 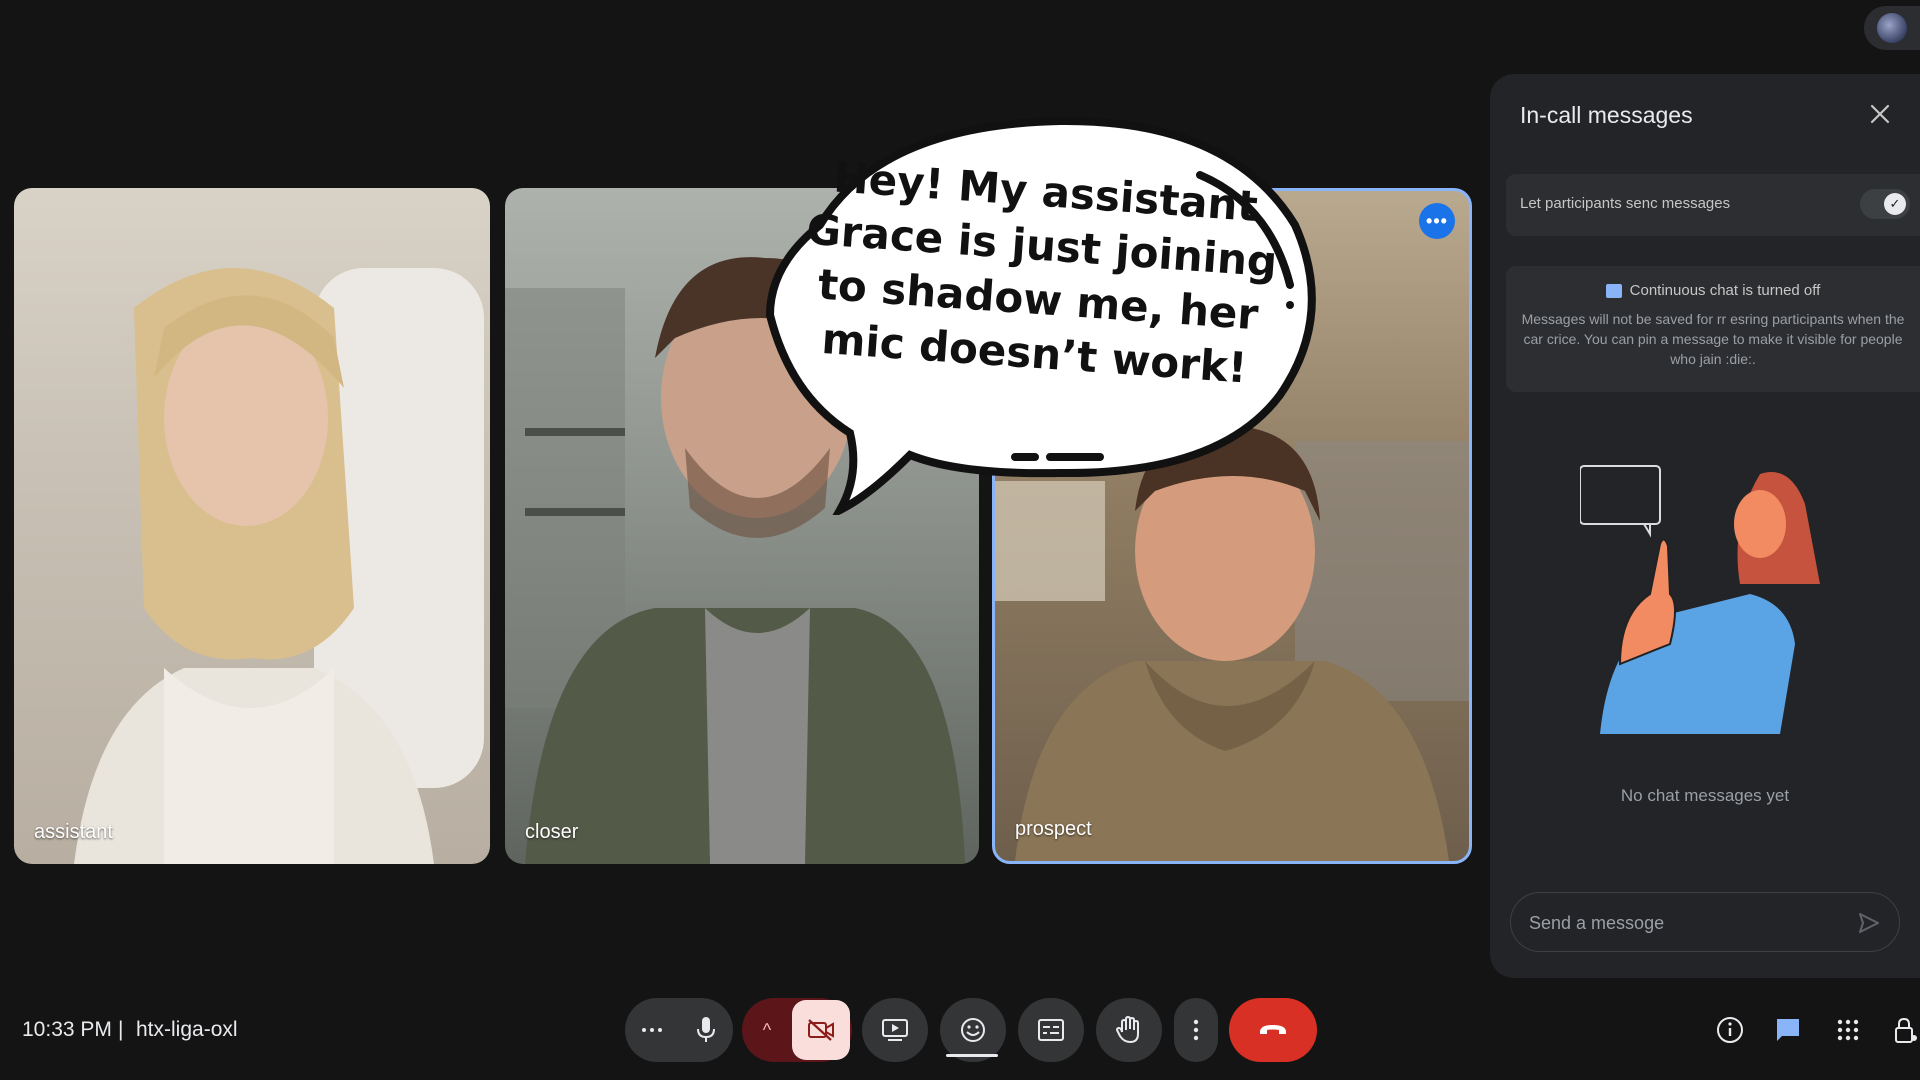 What do you see at coordinates (1051, 1030) in the screenshot?
I see `captions-icon` at bounding box center [1051, 1030].